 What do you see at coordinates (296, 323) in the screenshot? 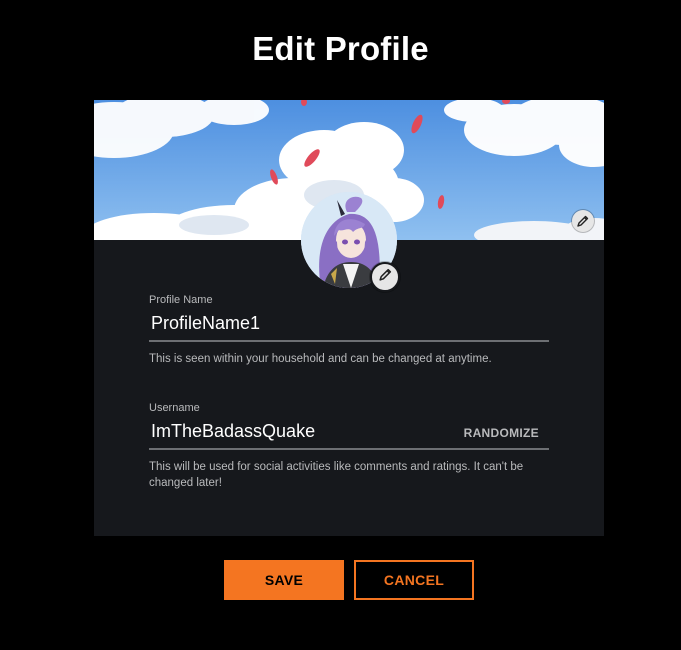
I see `profile-name-input` at bounding box center [296, 323].